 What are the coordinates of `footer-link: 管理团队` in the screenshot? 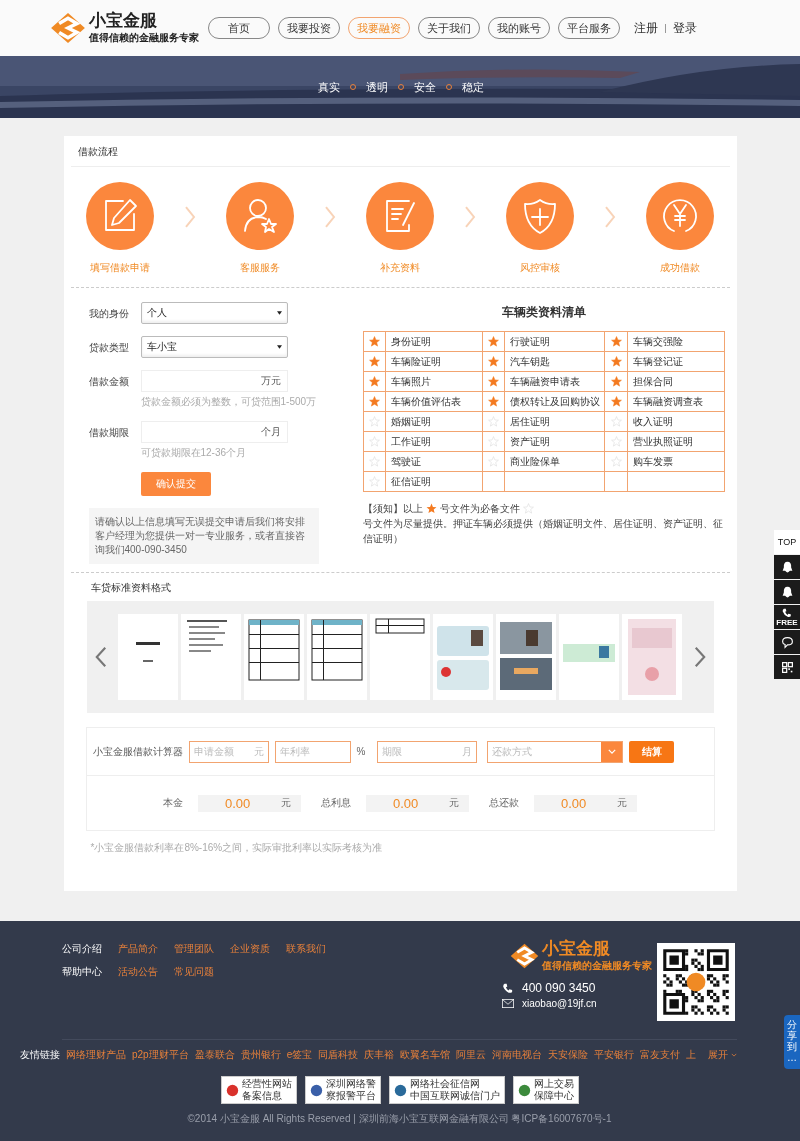 It's located at (194, 949).